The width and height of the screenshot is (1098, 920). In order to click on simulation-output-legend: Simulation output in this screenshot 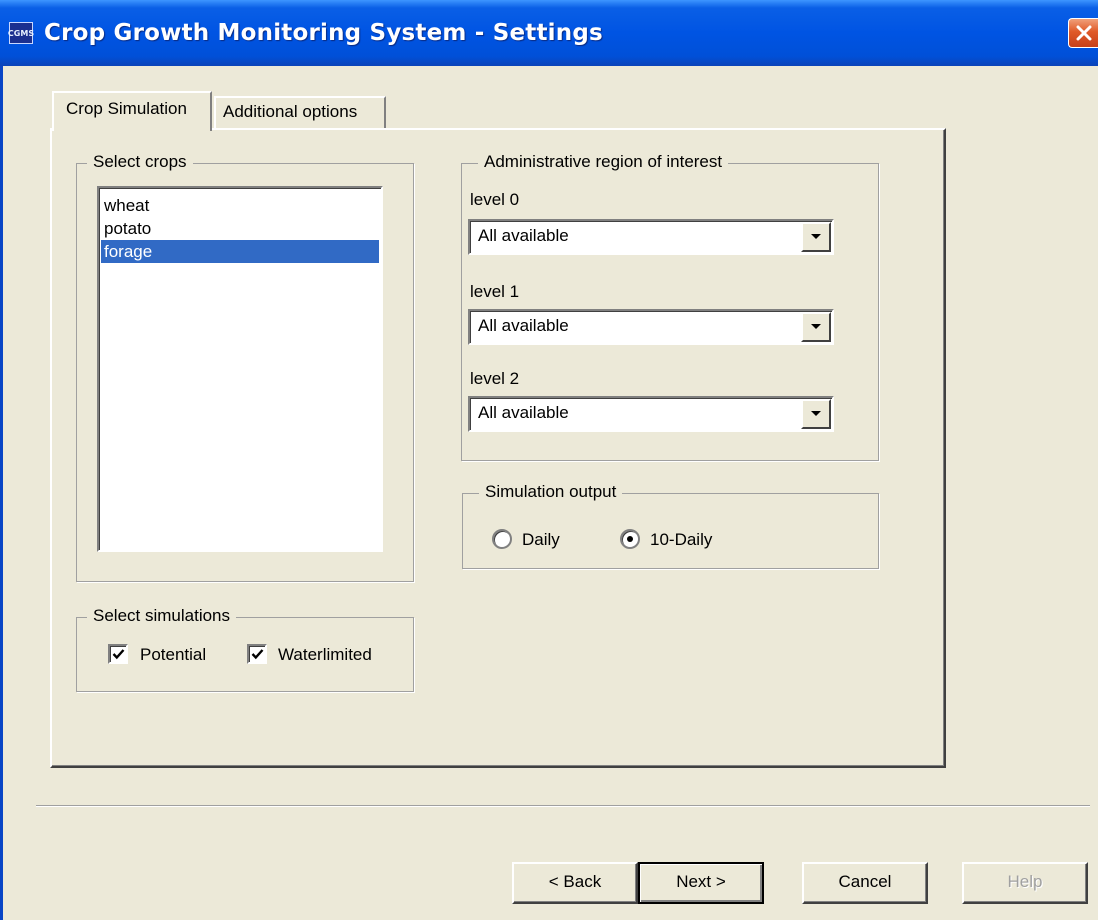, I will do `click(551, 492)`.